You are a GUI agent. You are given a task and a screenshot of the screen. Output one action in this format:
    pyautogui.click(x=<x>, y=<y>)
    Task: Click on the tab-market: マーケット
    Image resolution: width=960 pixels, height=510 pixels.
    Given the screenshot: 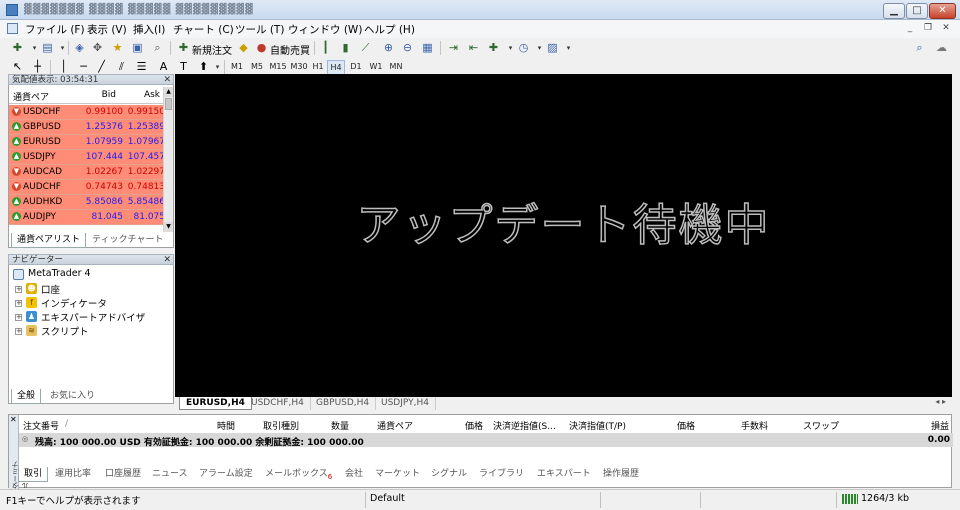 What is the action you would take?
    pyautogui.click(x=397, y=474)
    